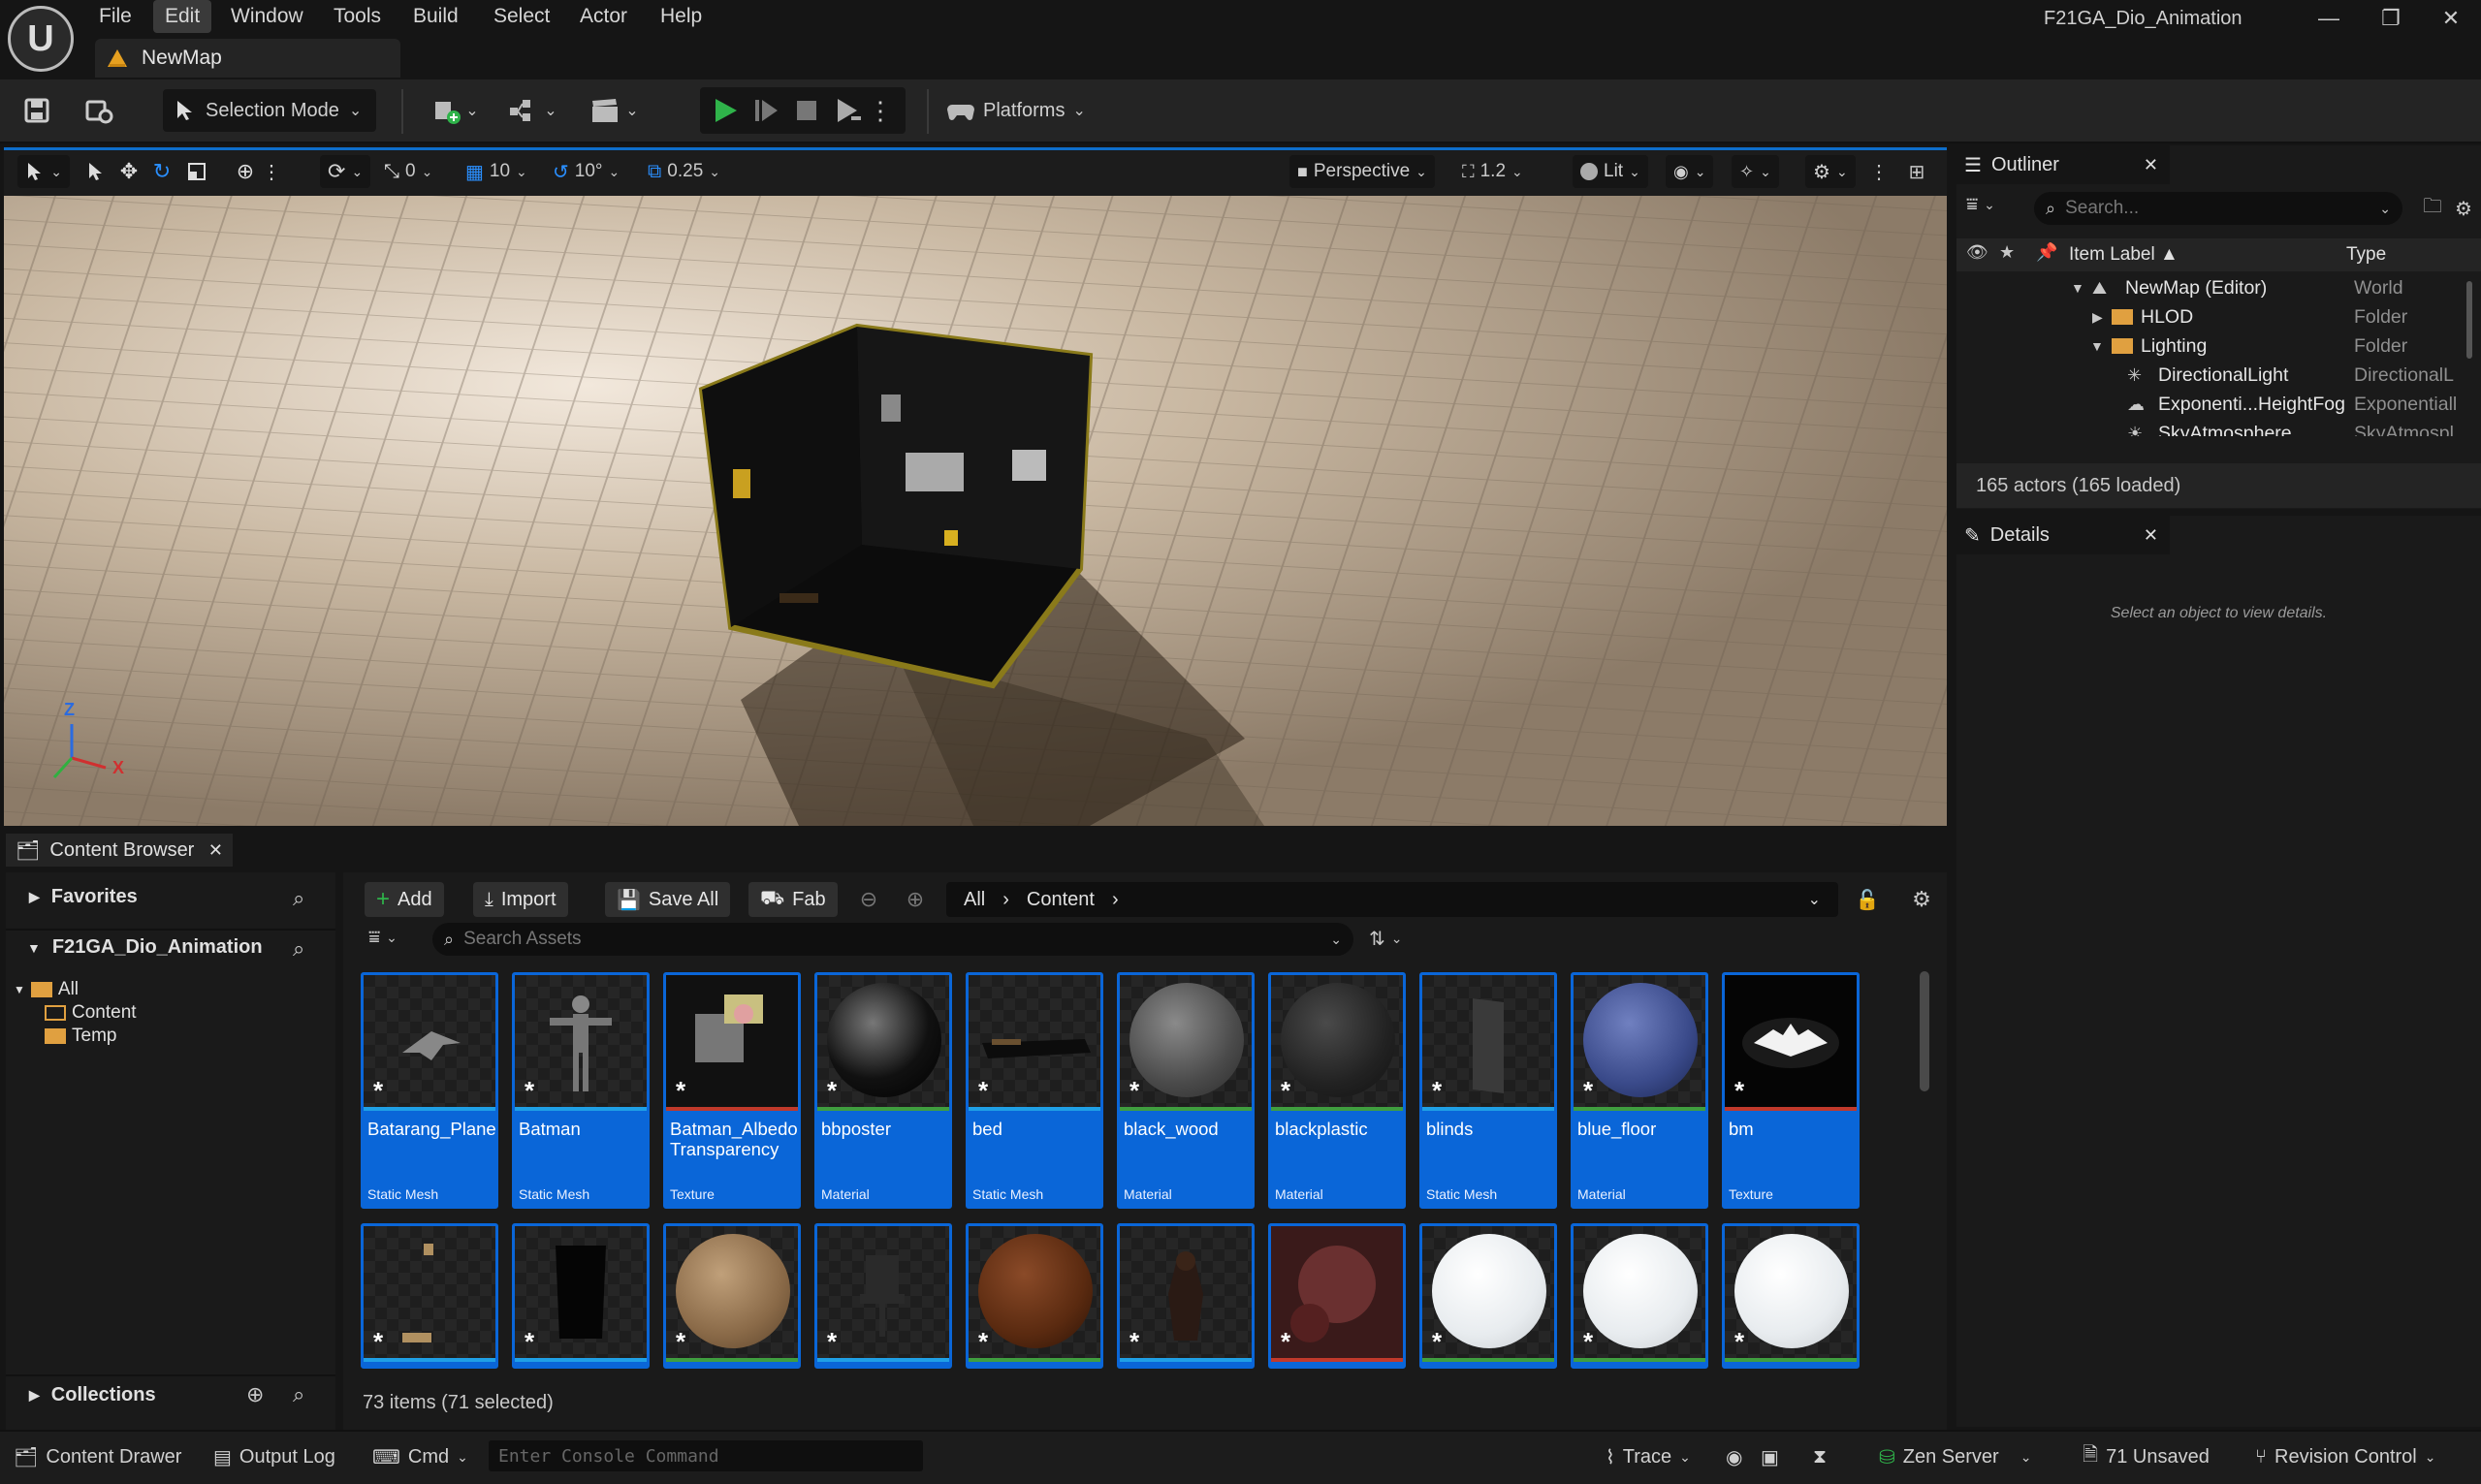  Describe the element at coordinates (668, 899) in the screenshot. I see `save-all-button: 💾 Save All` at that location.